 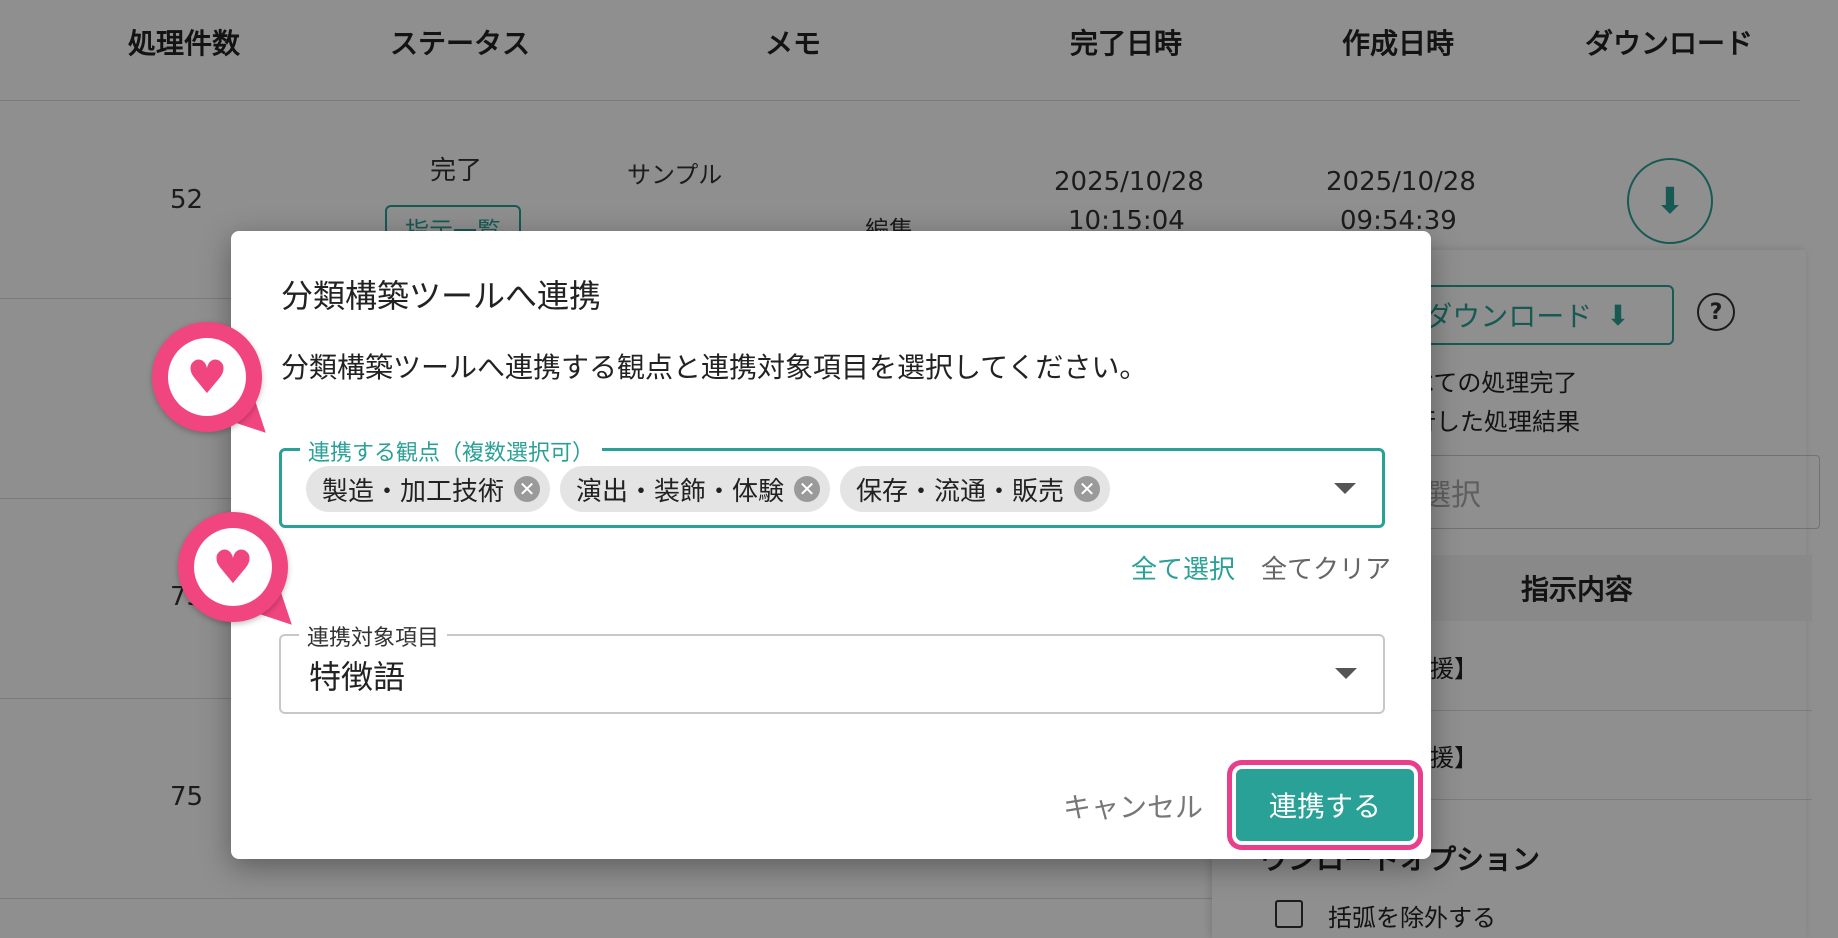 I want to click on target-item-value: 特徴語, so click(x=357, y=677).